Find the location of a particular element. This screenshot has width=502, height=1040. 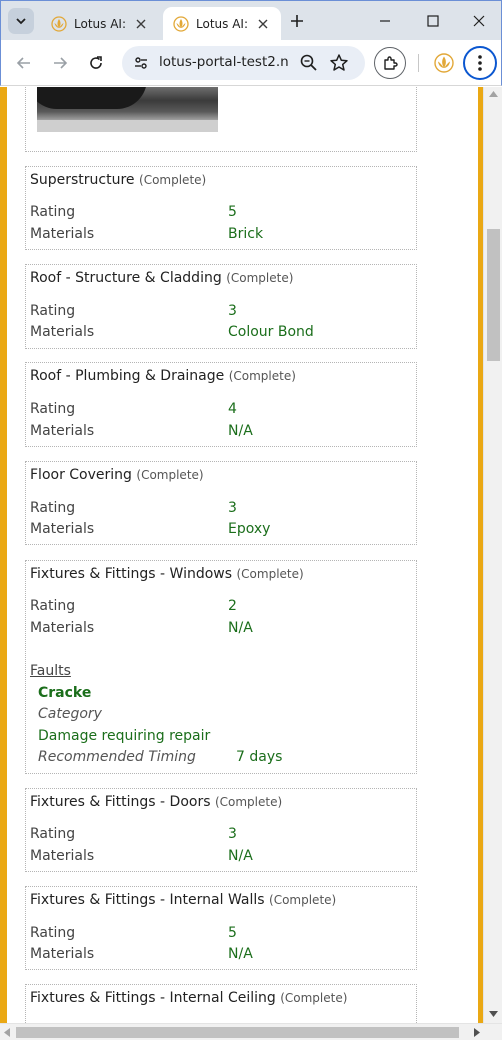

scroll-left-arrow-icon is located at coordinates (7, 1032).